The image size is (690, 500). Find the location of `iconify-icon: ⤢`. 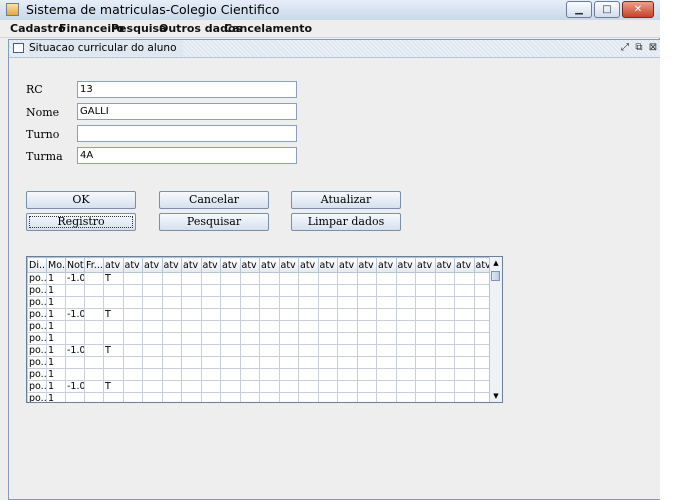

iconify-icon: ⤢ is located at coordinates (625, 48).